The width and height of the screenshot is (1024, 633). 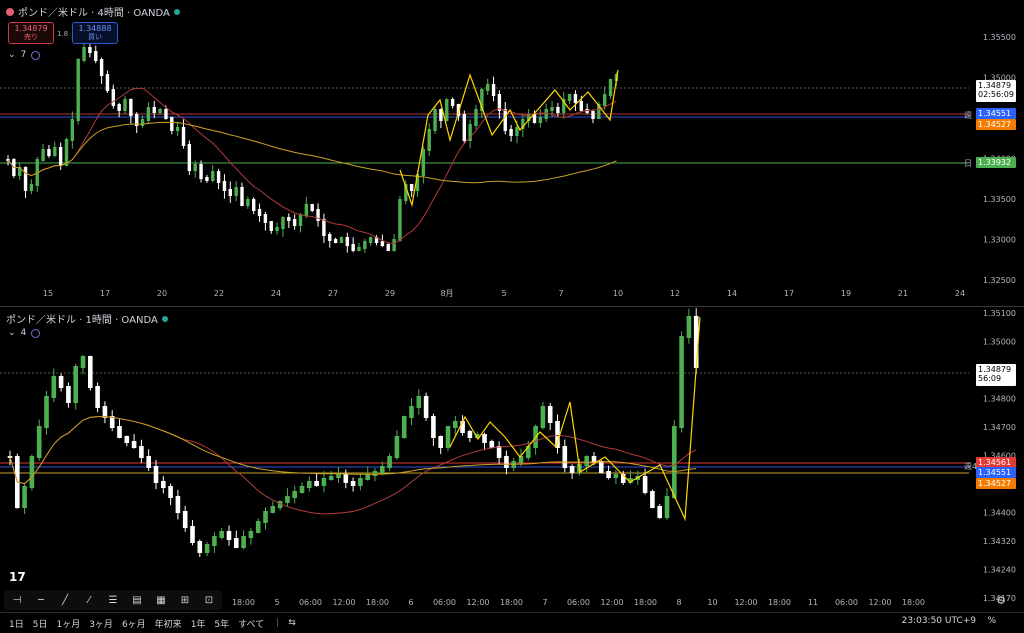 I want to click on last-price-tag: 1.3487902:56:09, so click(x=996, y=91).